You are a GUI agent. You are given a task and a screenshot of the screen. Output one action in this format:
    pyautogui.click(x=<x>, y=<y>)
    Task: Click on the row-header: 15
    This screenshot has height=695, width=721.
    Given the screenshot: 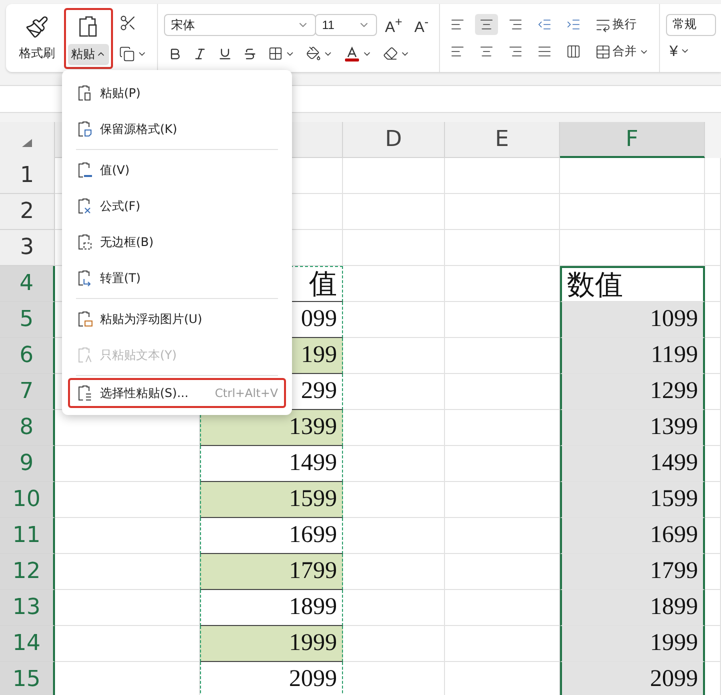 What is the action you would take?
    pyautogui.click(x=27, y=678)
    